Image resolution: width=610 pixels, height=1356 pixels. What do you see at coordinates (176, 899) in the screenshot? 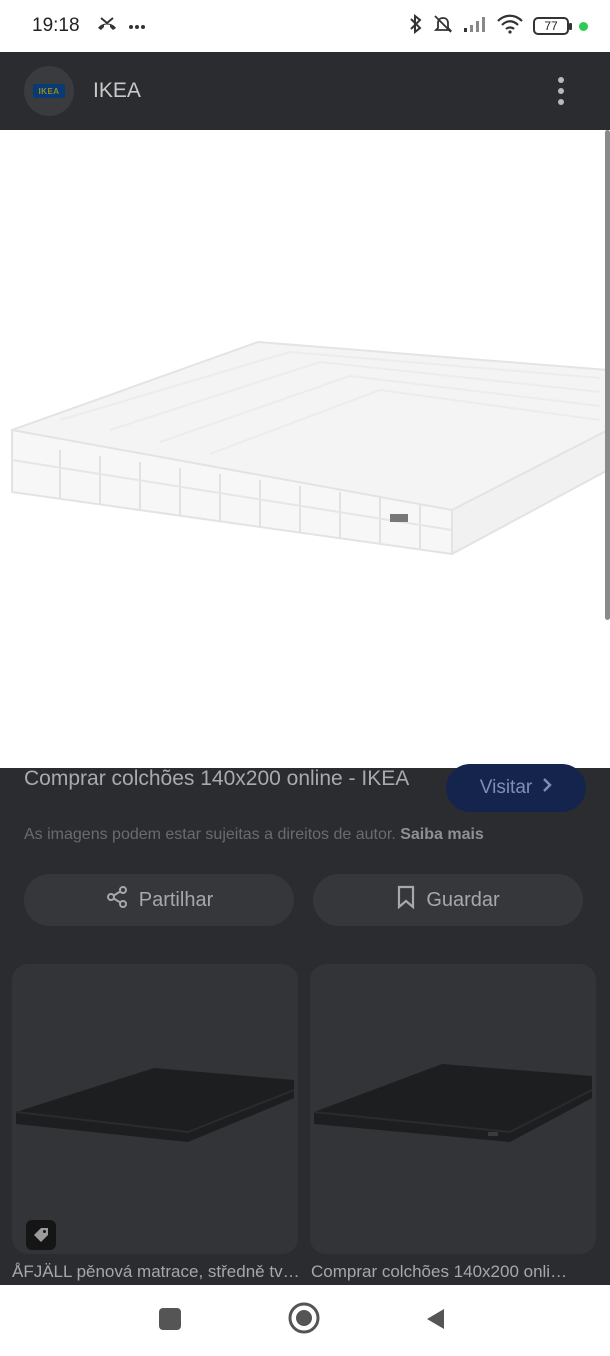
I see `share-label: Partilhar` at bounding box center [176, 899].